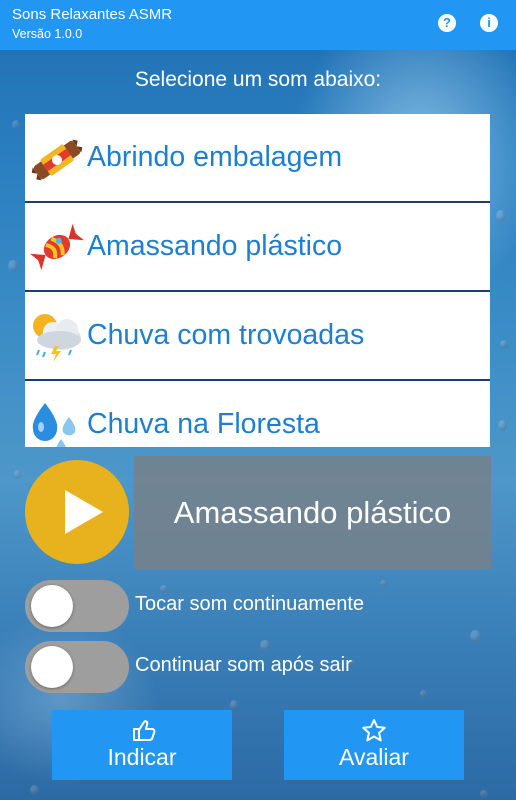 Image resolution: width=516 pixels, height=800 pixels. What do you see at coordinates (243, 665) in the screenshot?
I see `background-play-toggle-label: Continuar som após sair` at bounding box center [243, 665].